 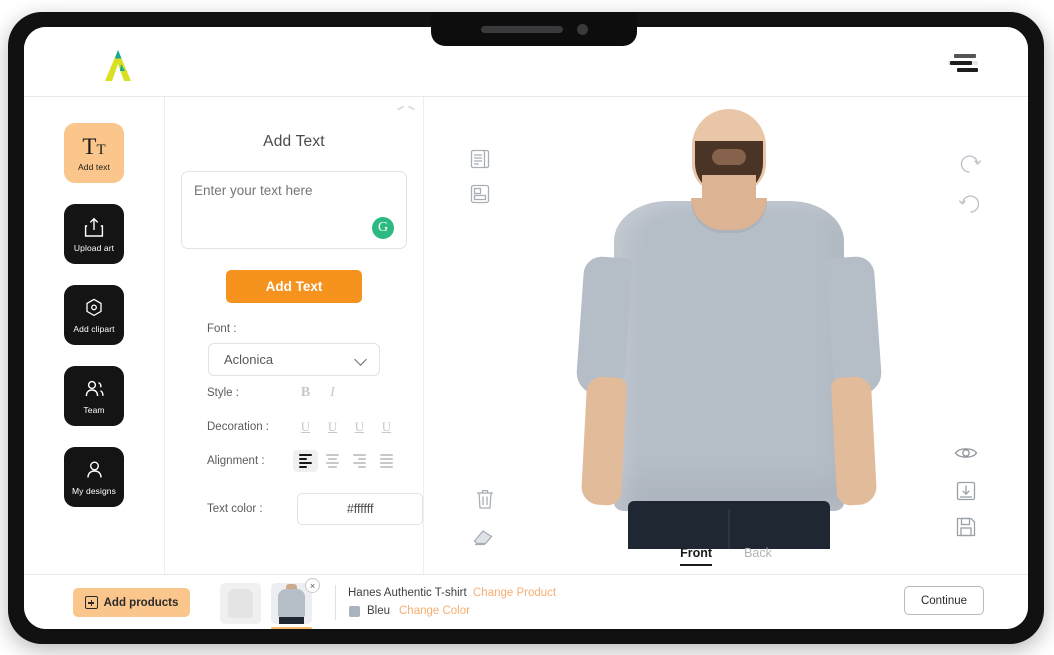 What do you see at coordinates (967, 528) in the screenshot?
I see `save-icon` at bounding box center [967, 528].